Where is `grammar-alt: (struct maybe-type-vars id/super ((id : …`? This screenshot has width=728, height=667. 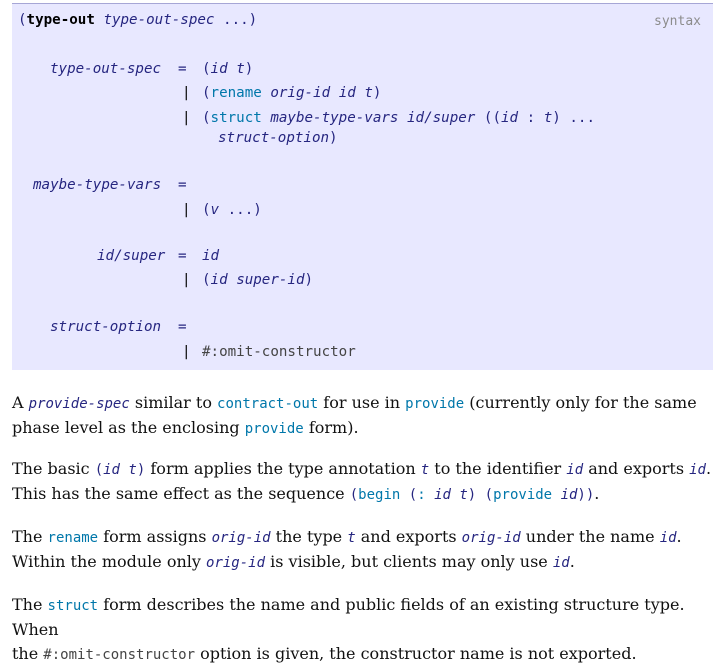 grammar-alt: (struct maybe-type-vars id/super ((id : … is located at coordinates (398, 118).